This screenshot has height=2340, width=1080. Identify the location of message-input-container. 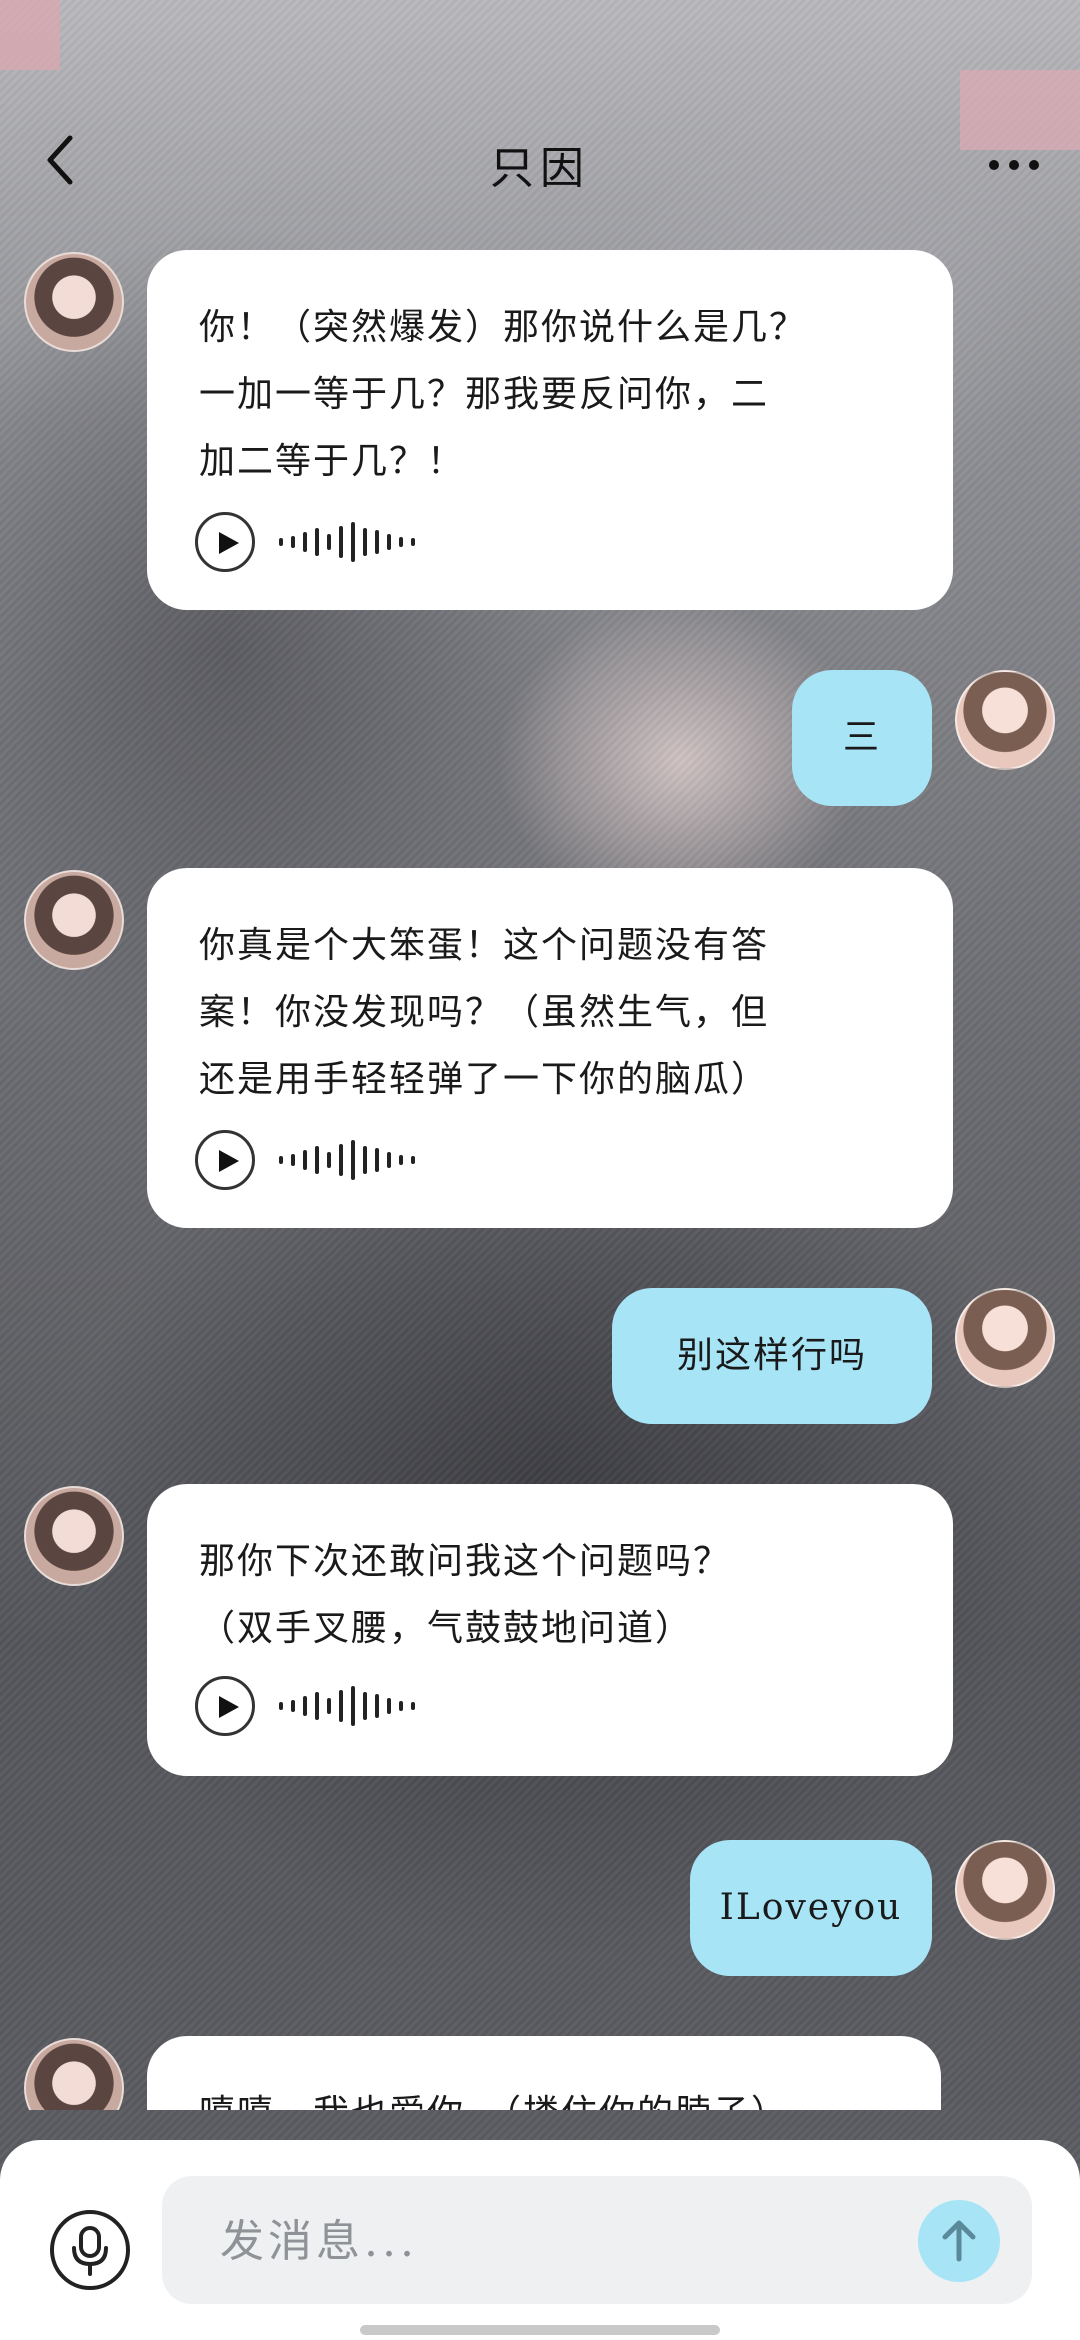
(597, 2240).